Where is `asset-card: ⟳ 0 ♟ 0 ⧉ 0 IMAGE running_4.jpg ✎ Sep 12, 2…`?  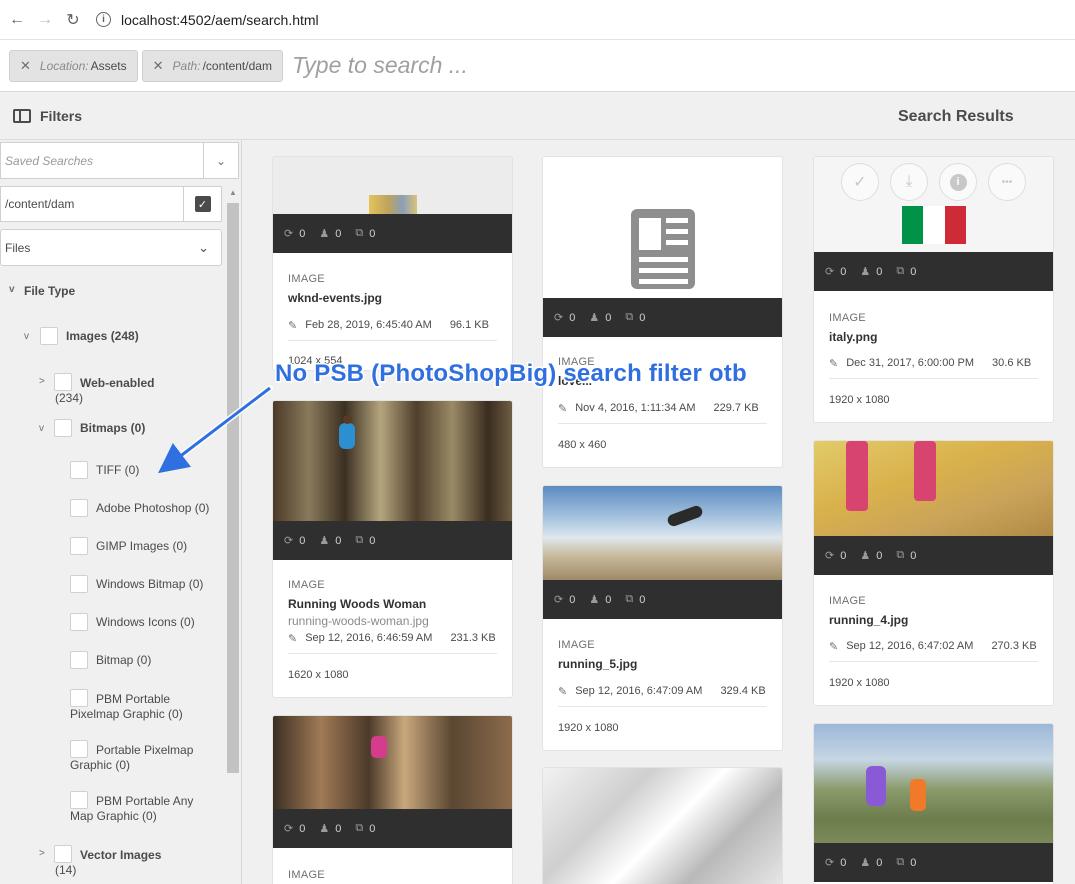
asset-card: ⟳ 0 ♟ 0 ⧉ 0 IMAGE running_4.jpg ✎ Sep 12, 2… is located at coordinates (933, 573).